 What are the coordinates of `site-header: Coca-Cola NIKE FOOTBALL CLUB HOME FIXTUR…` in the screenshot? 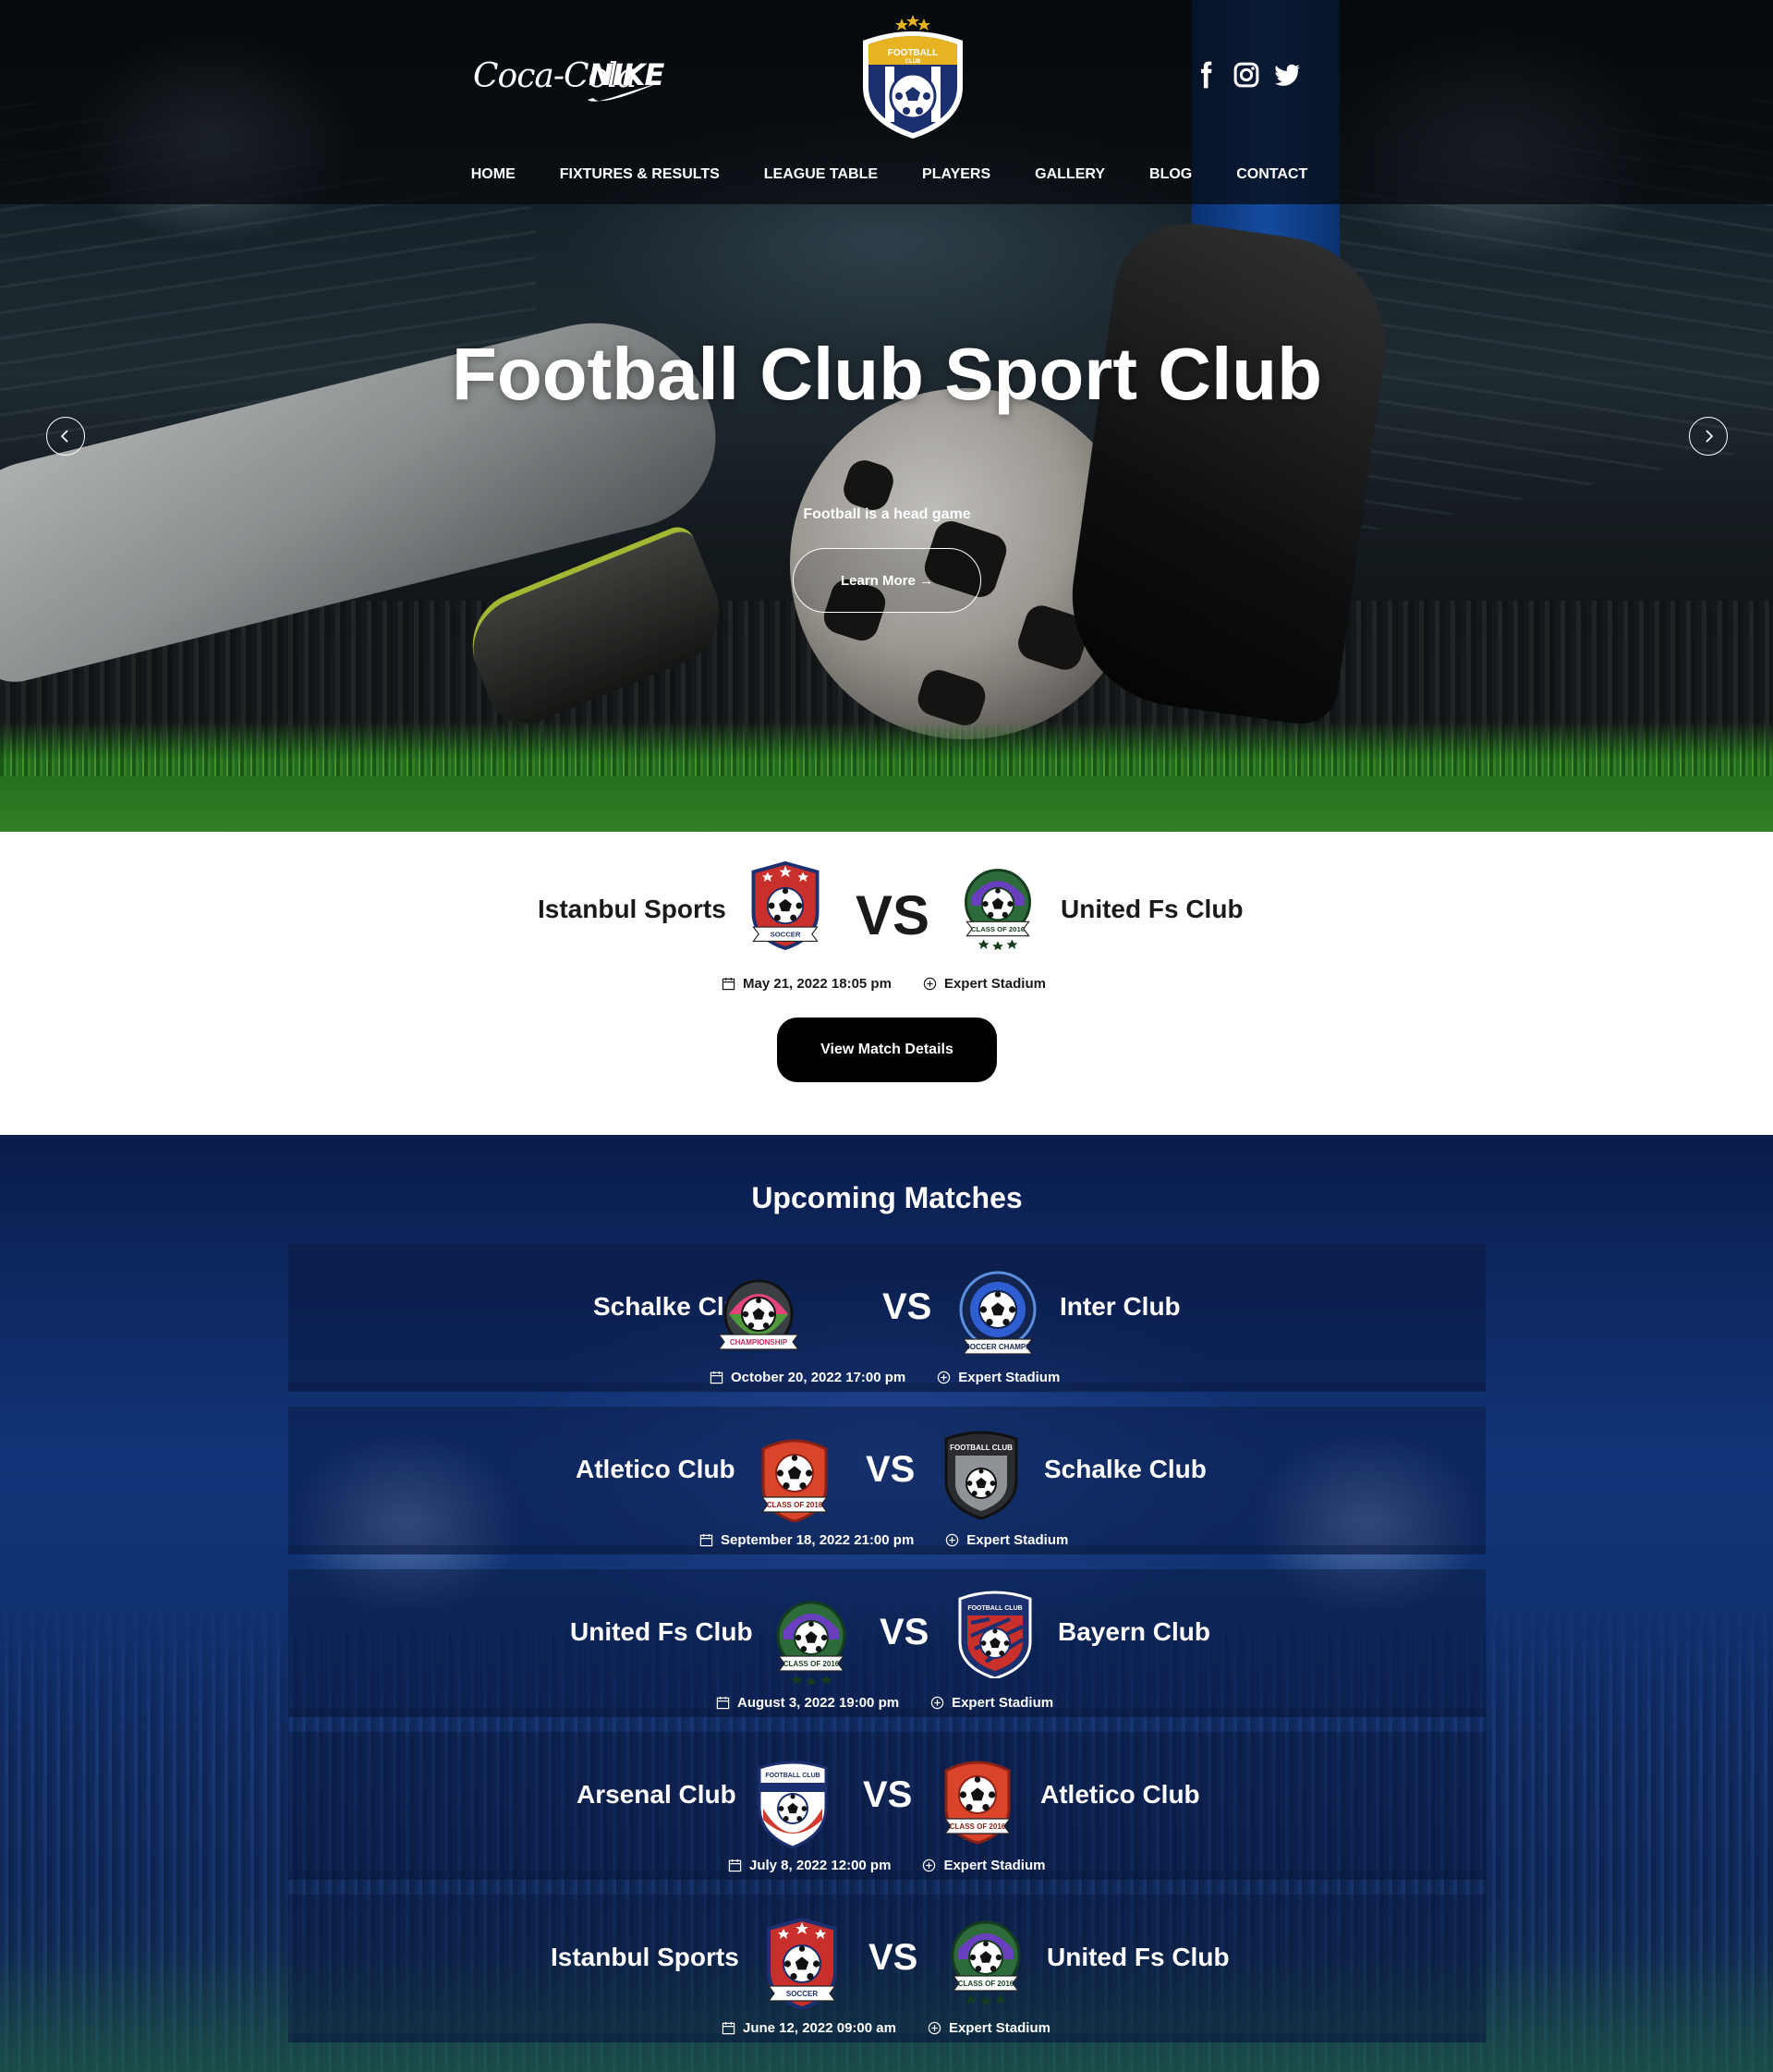 It's located at (886, 102).